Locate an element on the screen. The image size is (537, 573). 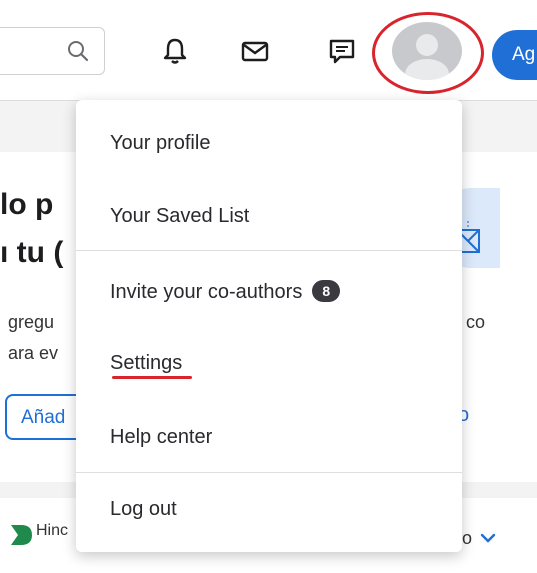
menu-item-help-center: Help center is located at coordinates (161, 437).